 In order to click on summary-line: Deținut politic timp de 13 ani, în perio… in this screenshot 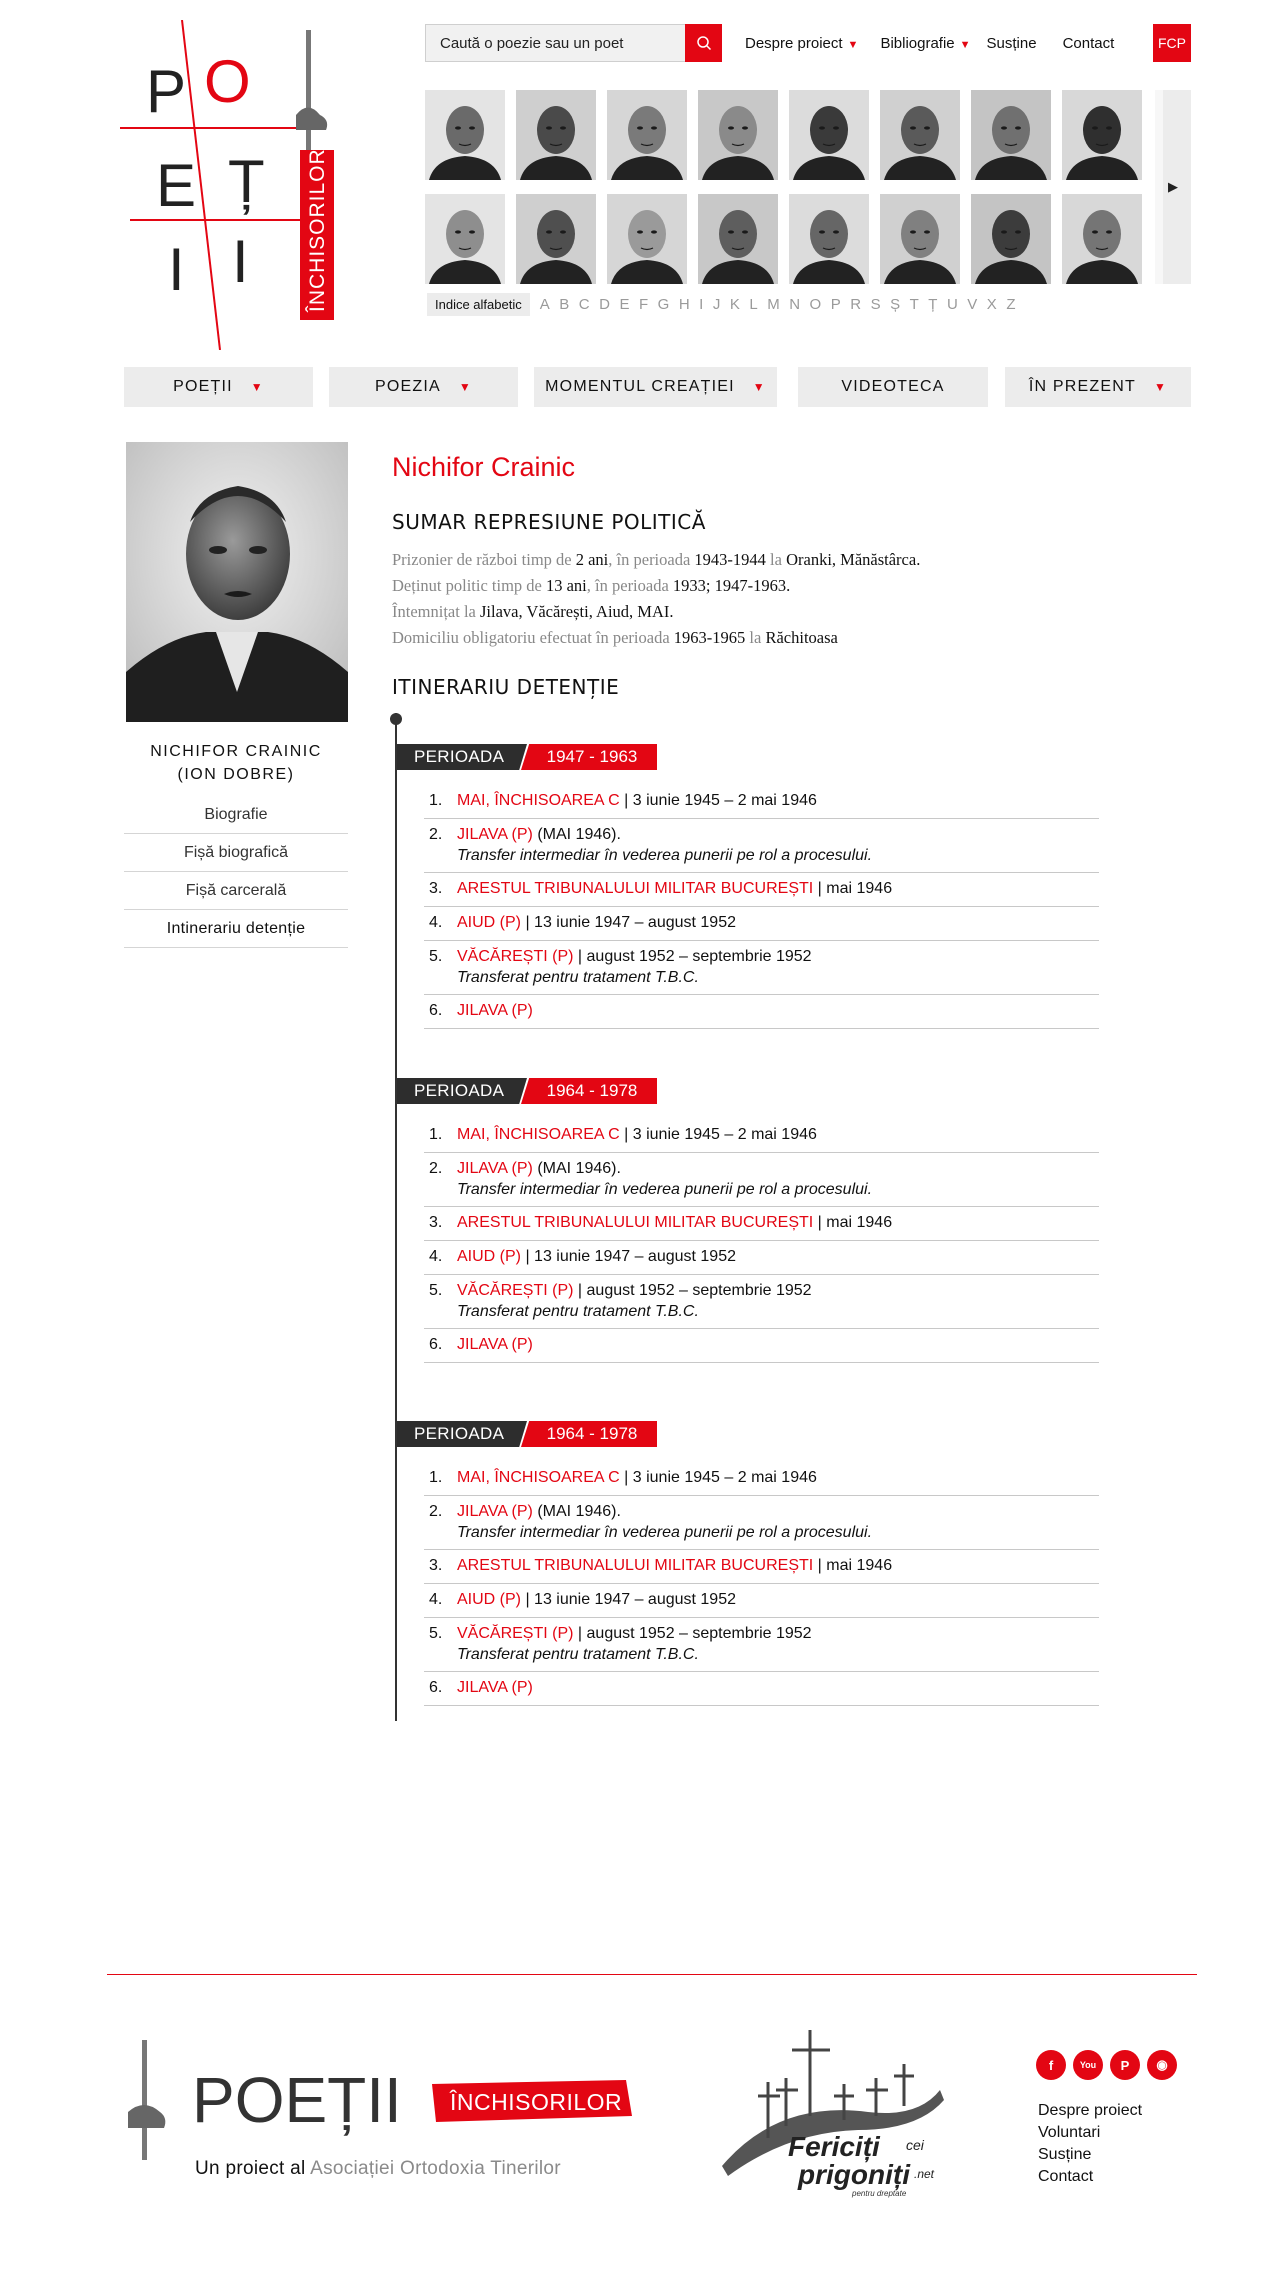, I will do `click(656, 586)`.